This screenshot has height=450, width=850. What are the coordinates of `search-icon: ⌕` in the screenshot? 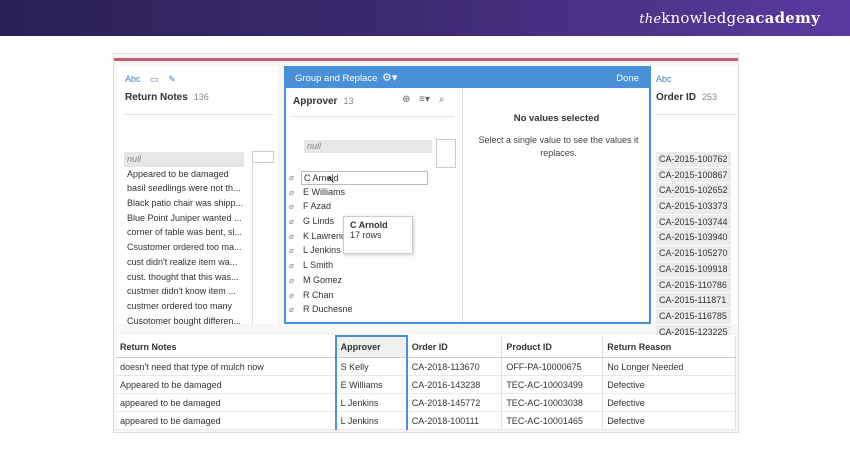 It's located at (442, 99).